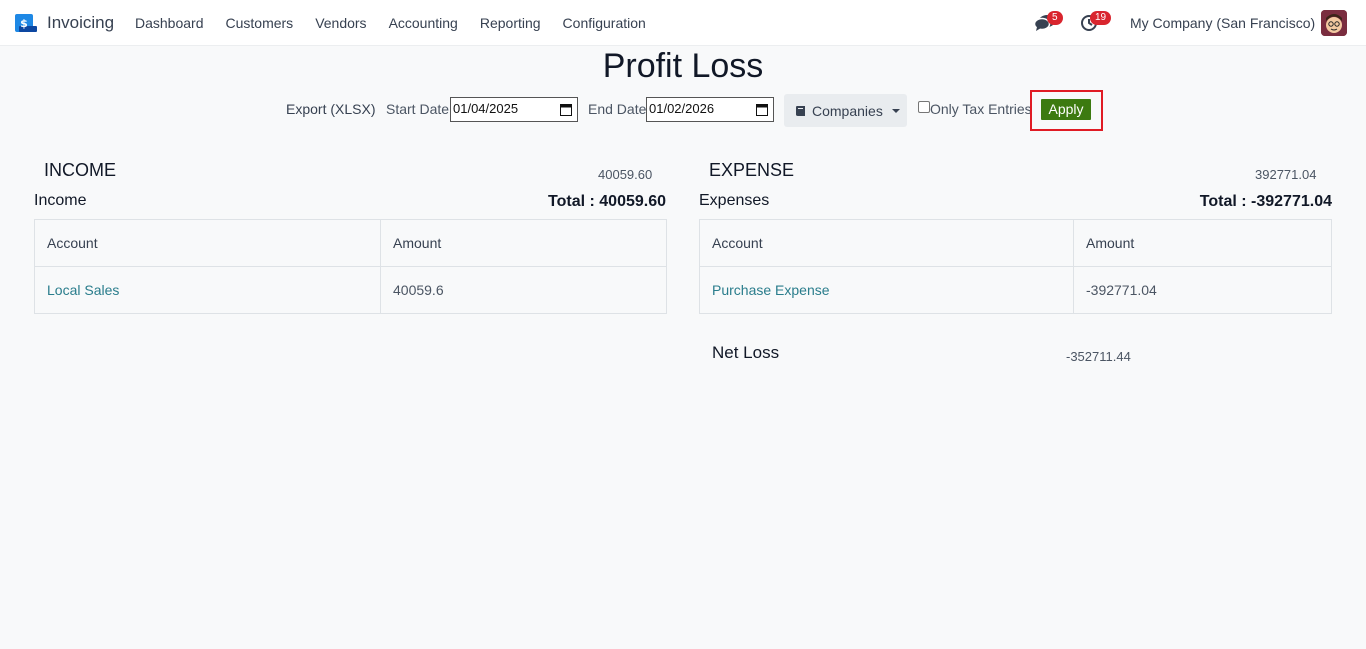 The width and height of the screenshot is (1366, 649). What do you see at coordinates (510, 23) in the screenshot?
I see `menu-reporting: Reporting` at bounding box center [510, 23].